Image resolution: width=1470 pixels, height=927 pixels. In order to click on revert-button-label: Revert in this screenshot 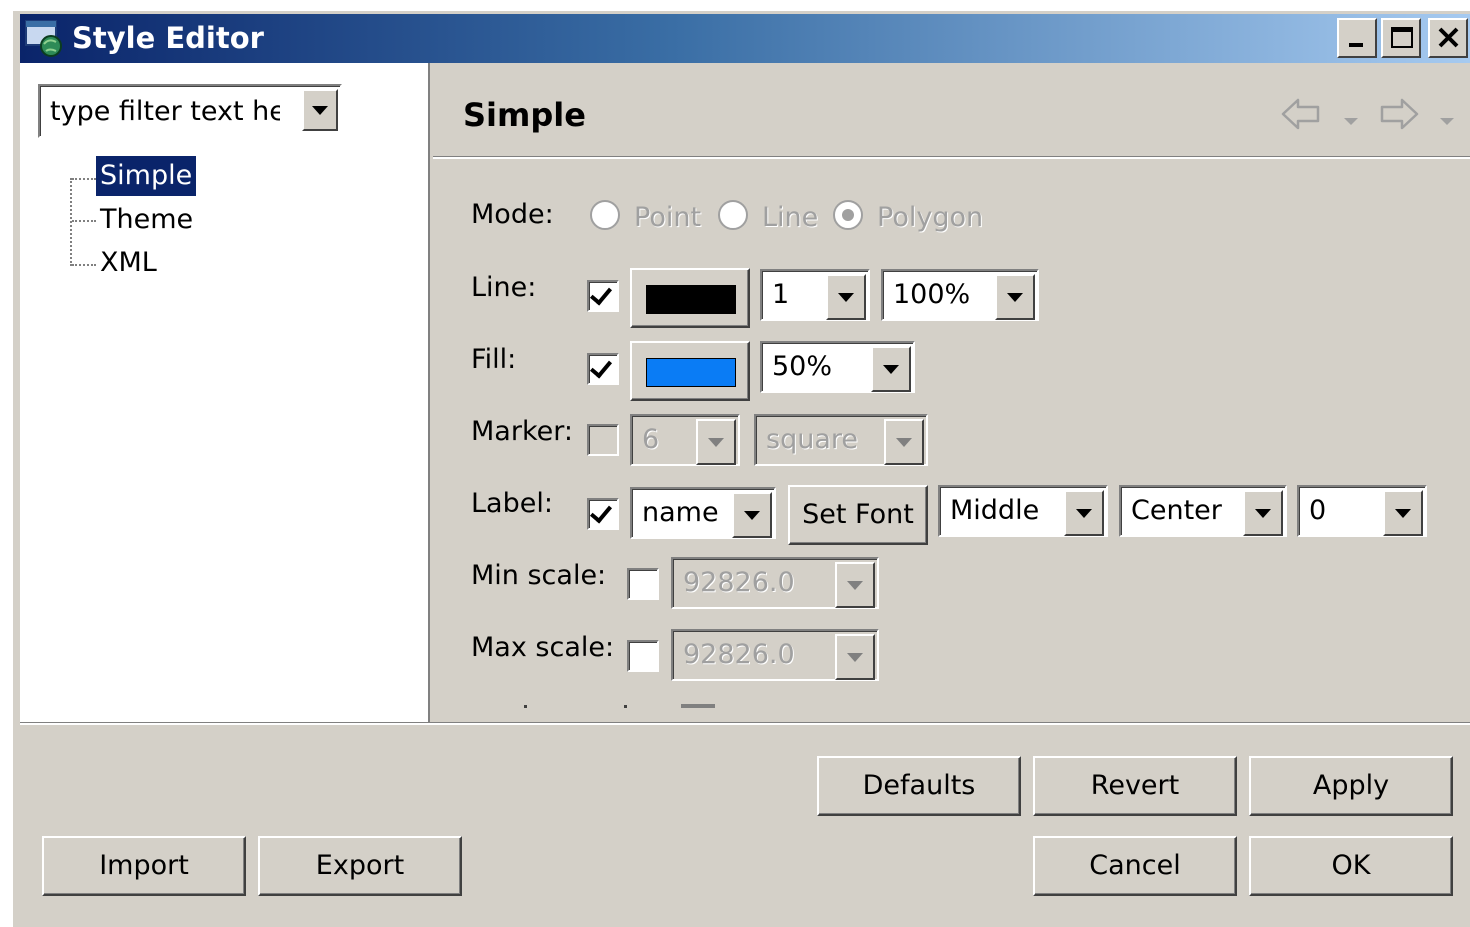, I will do `click(1135, 785)`.